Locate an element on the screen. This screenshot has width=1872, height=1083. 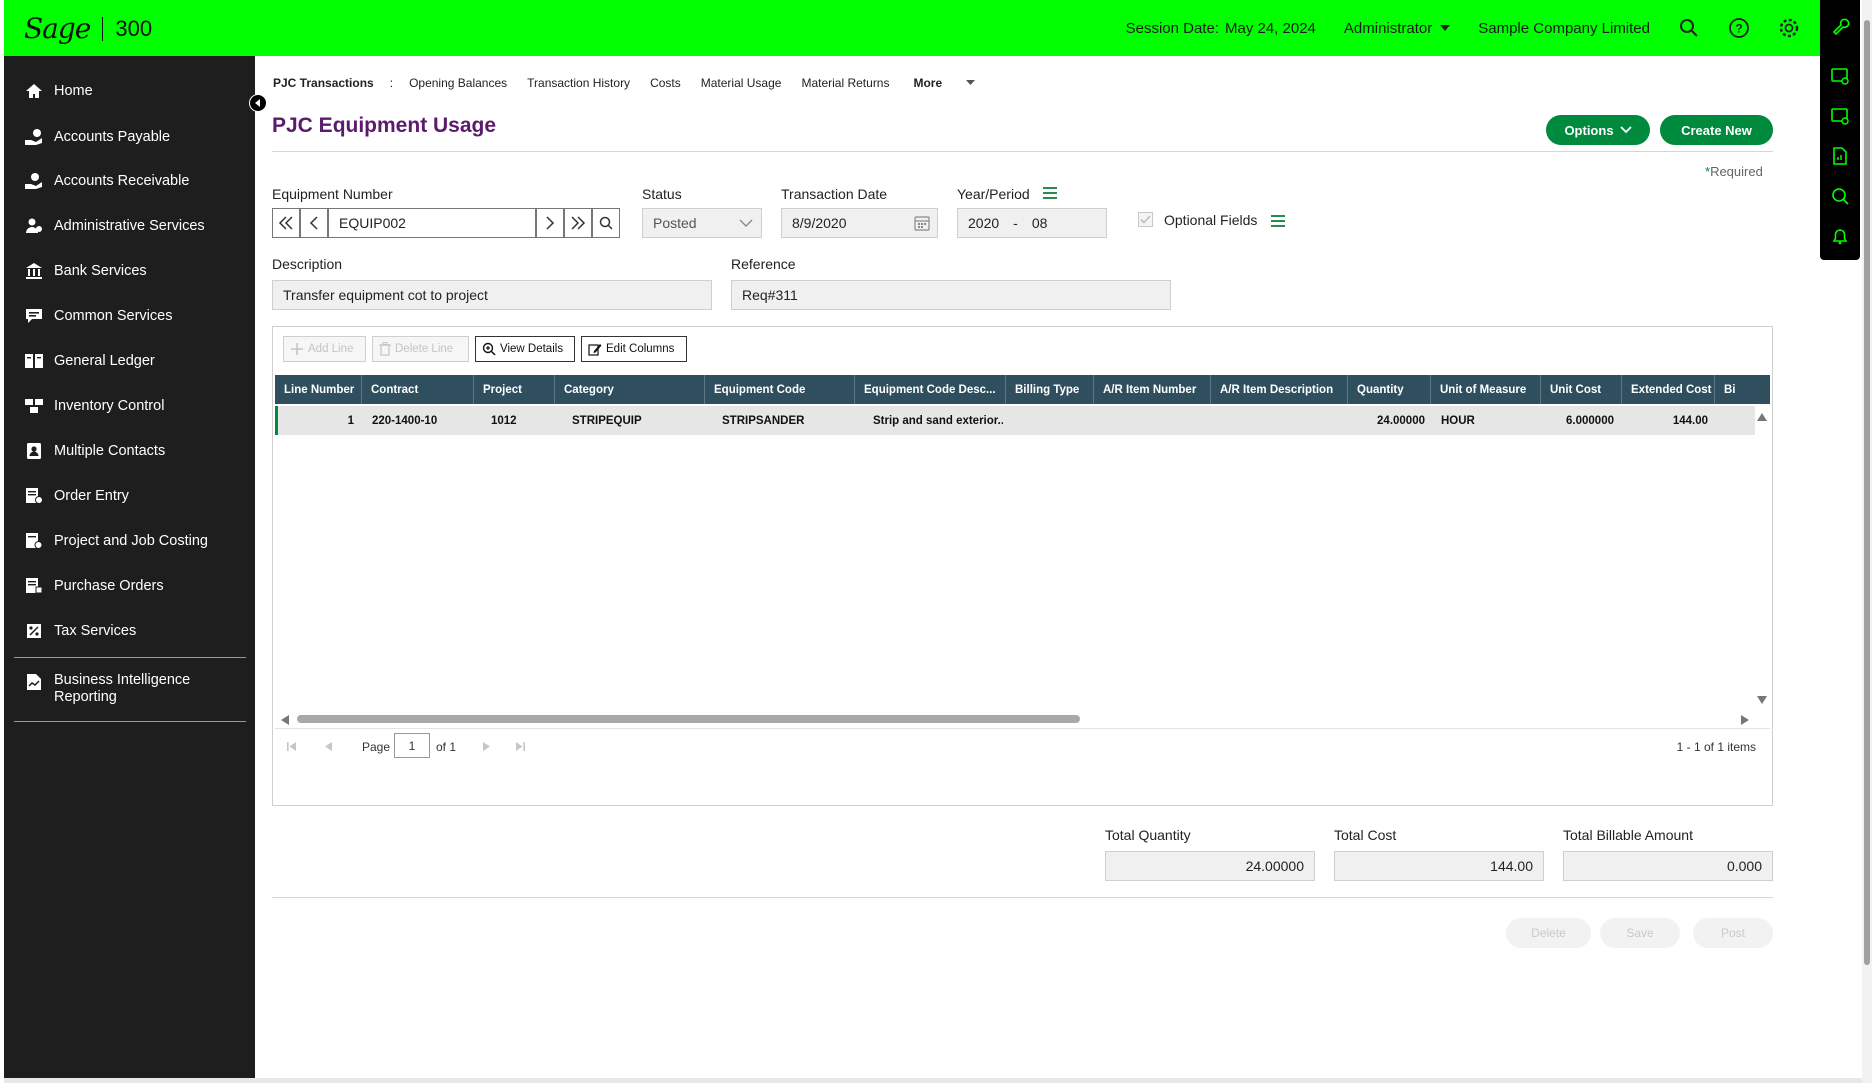
sidebar-item-purchase-orders: Purchase Orders is located at coordinates (129, 586).